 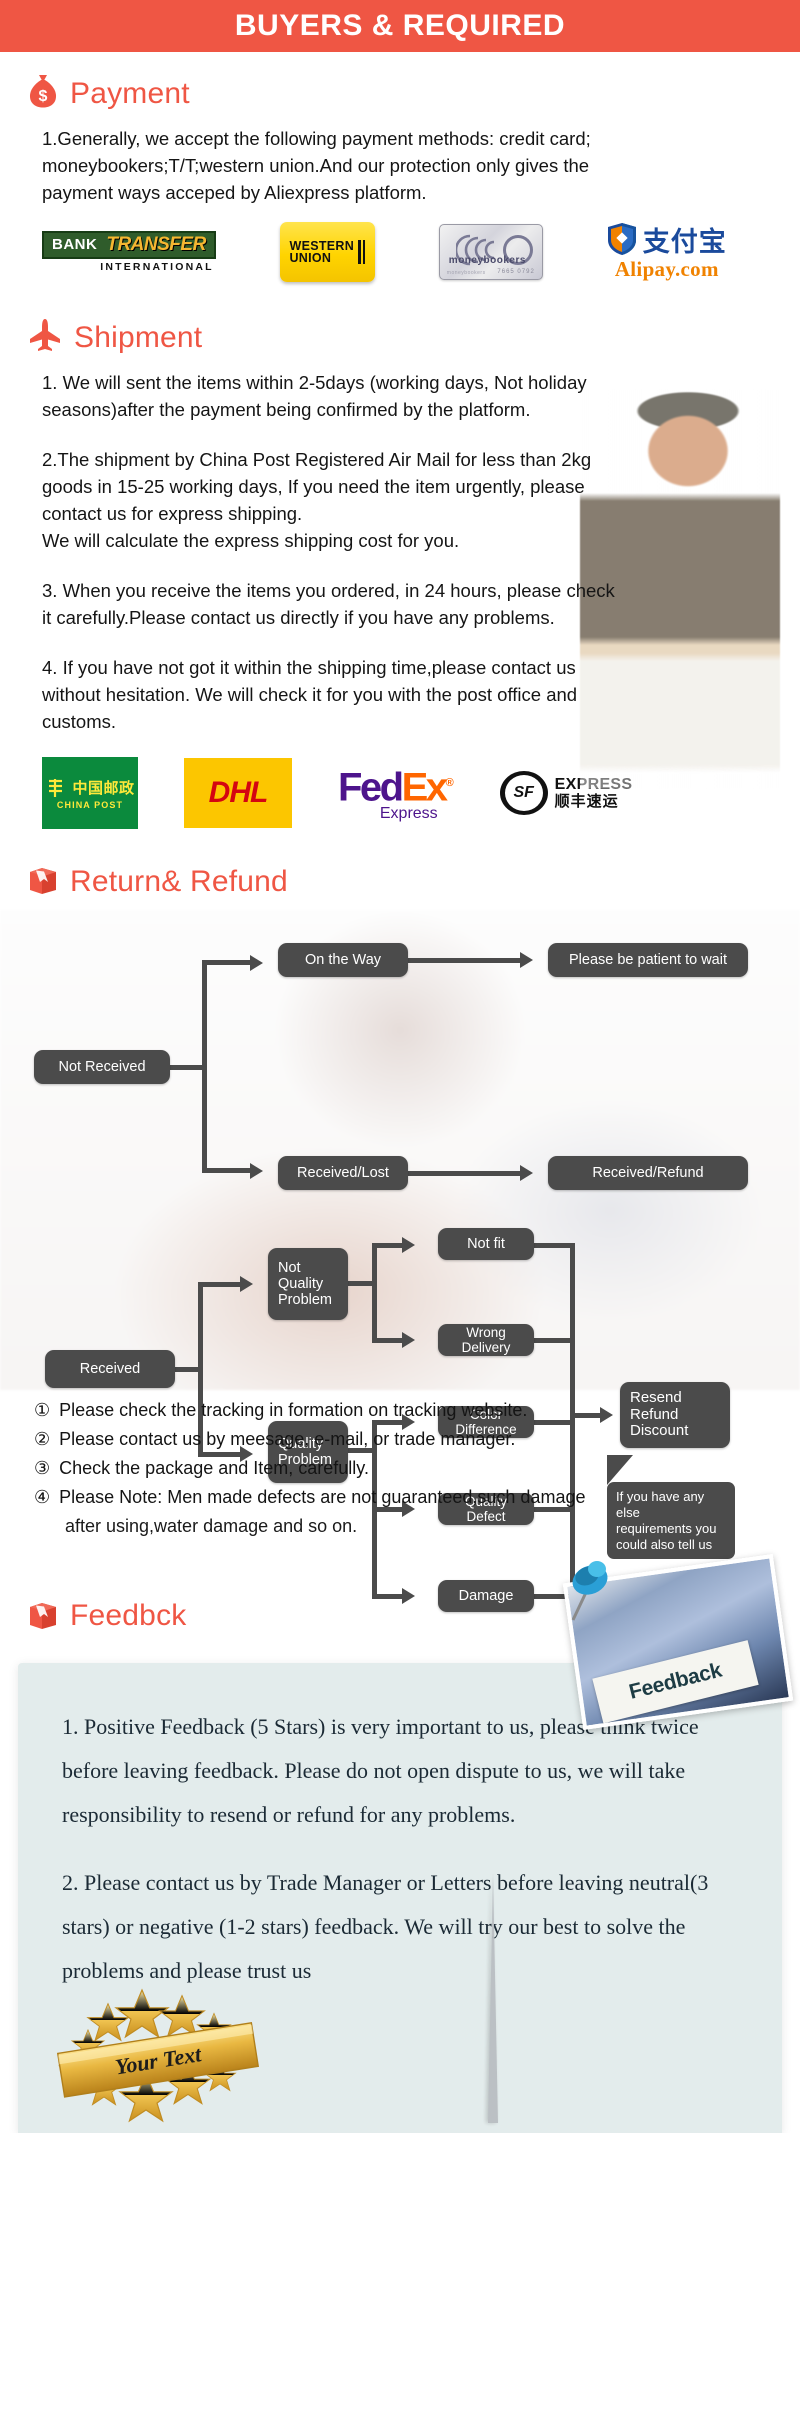 What do you see at coordinates (622, 241) in the screenshot?
I see `alipay-shield-icon` at bounding box center [622, 241].